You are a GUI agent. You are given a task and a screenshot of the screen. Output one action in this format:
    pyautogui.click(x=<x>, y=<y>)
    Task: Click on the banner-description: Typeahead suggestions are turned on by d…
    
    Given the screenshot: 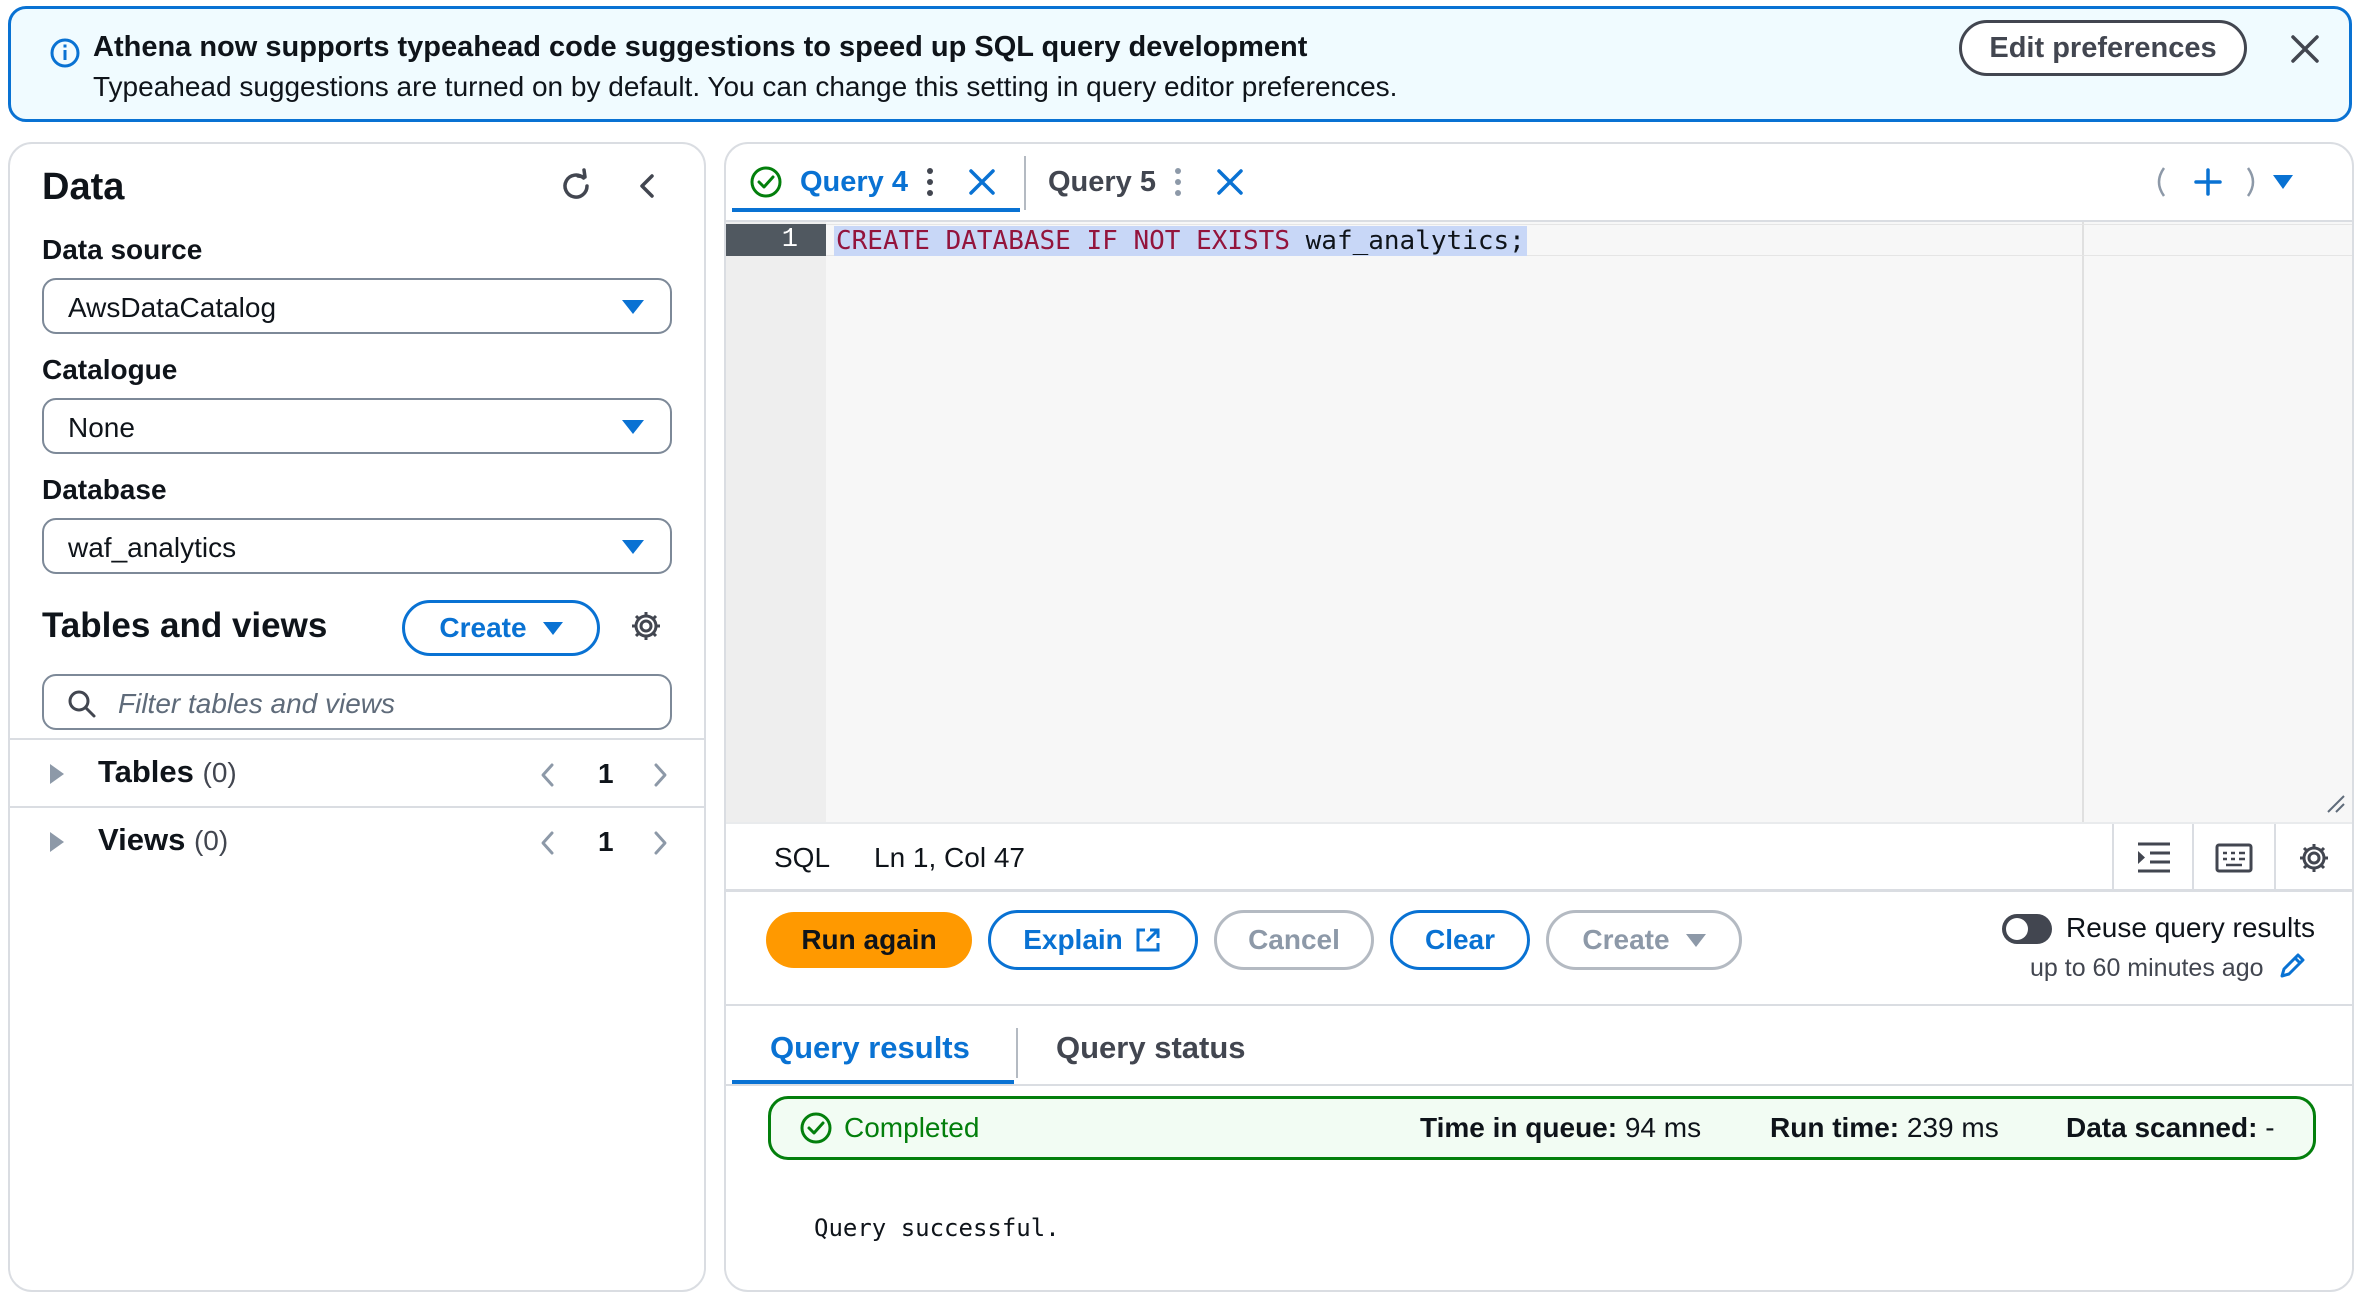 What is the action you would take?
    pyautogui.click(x=745, y=86)
    